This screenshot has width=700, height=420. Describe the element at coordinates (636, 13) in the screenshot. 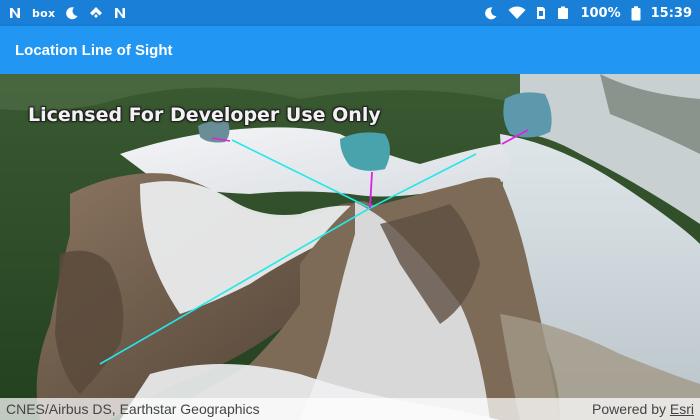

I see `battery-level-icon` at that location.